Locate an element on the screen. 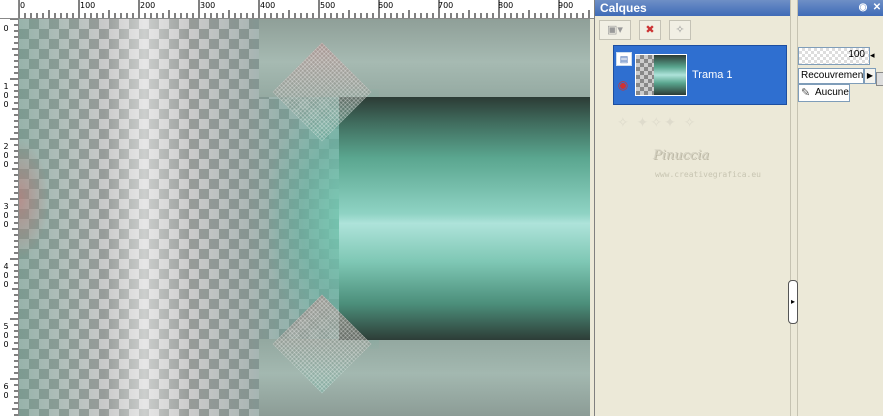 The height and width of the screenshot is (416, 883). opacity-value: 100 is located at coordinates (856, 54).